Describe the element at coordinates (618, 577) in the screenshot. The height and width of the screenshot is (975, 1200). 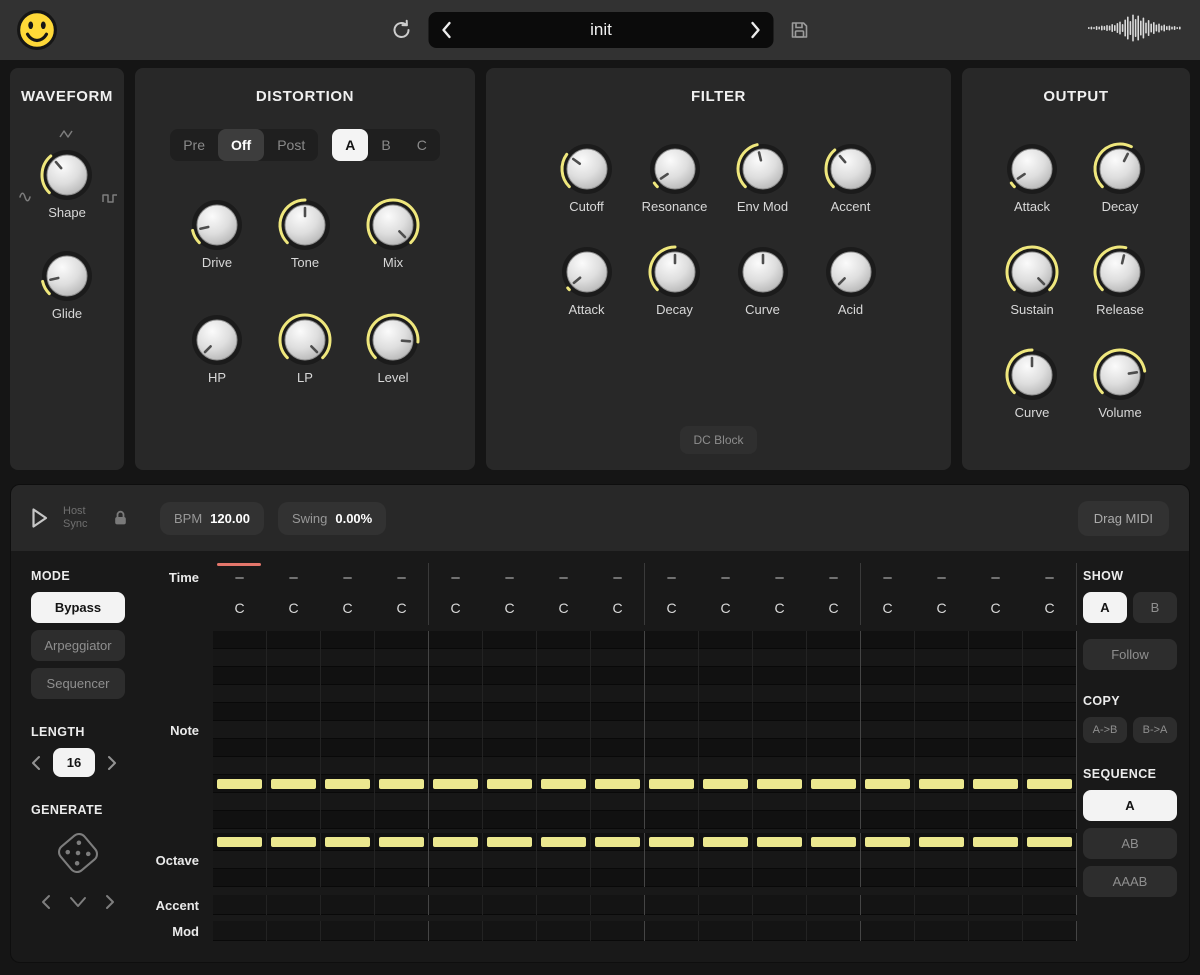
I see `time-step-8: –` at that location.